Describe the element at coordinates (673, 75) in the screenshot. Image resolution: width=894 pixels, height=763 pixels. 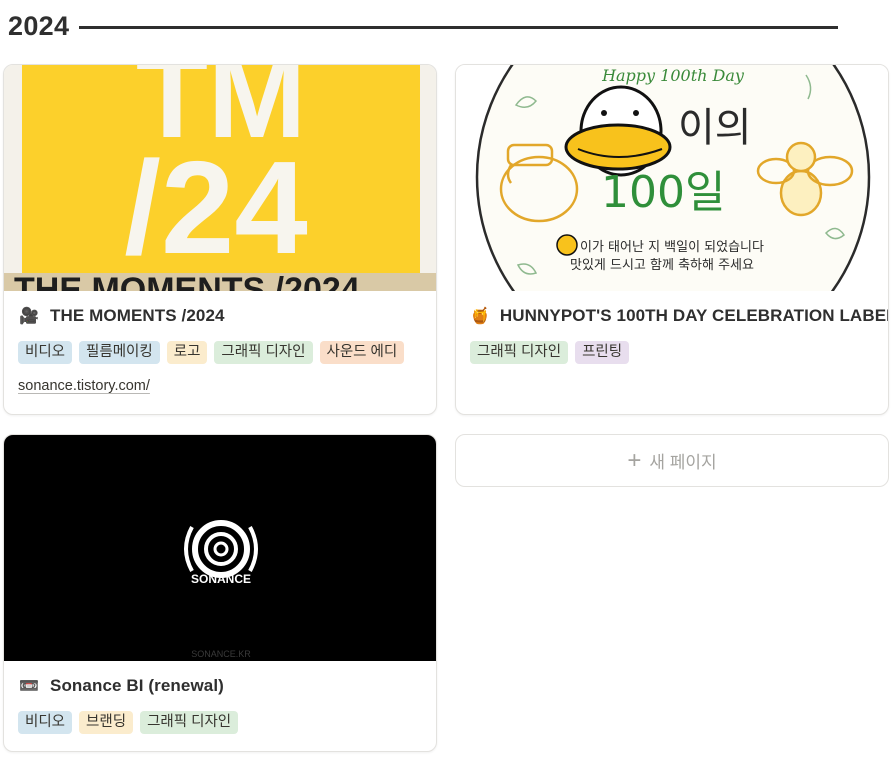
I see `label-arc-text: Happy 100th Day` at that location.